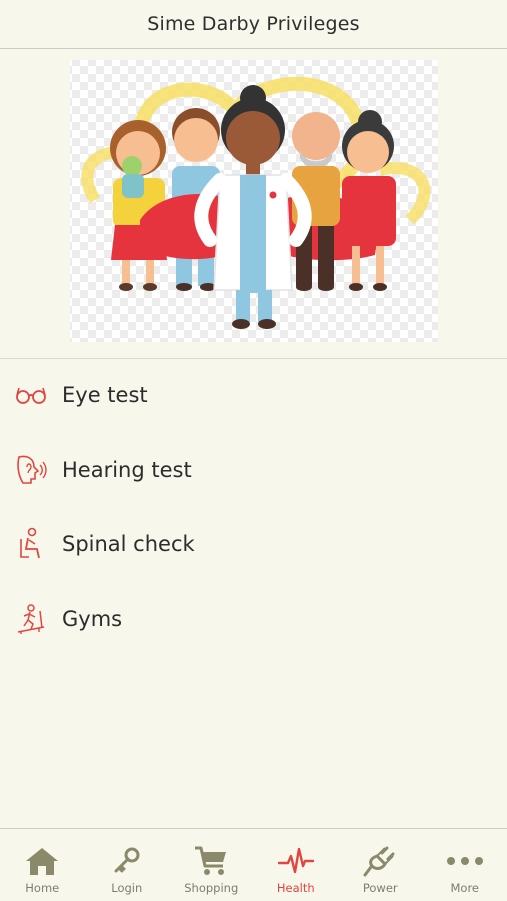 The height and width of the screenshot is (901, 507). Describe the element at coordinates (464, 888) in the screenshot. I see `tab-label: More` at that location.